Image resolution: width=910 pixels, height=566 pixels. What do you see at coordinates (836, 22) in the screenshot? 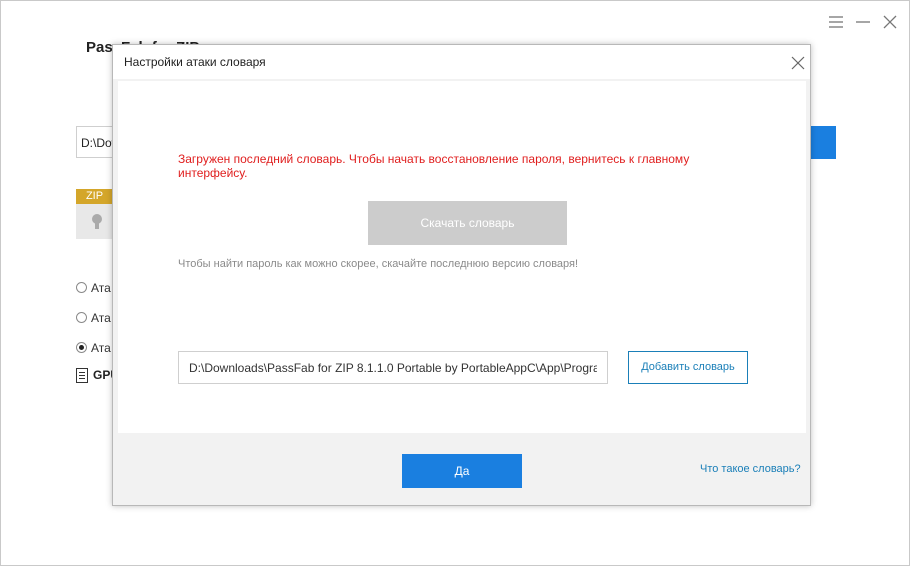
I see `menu-icon` at bounding box center [836, 22].